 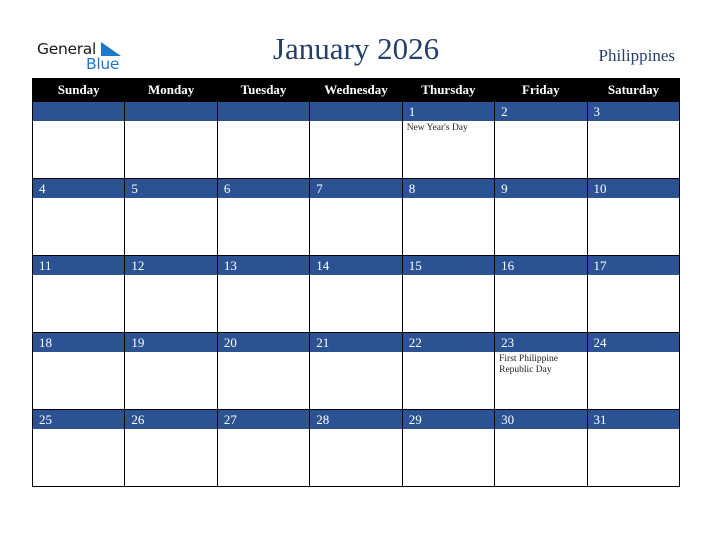 What do you see at coordinates (263, 342) in the screenshot?
I see `day-number: 20` at bounding box center [263, 342].